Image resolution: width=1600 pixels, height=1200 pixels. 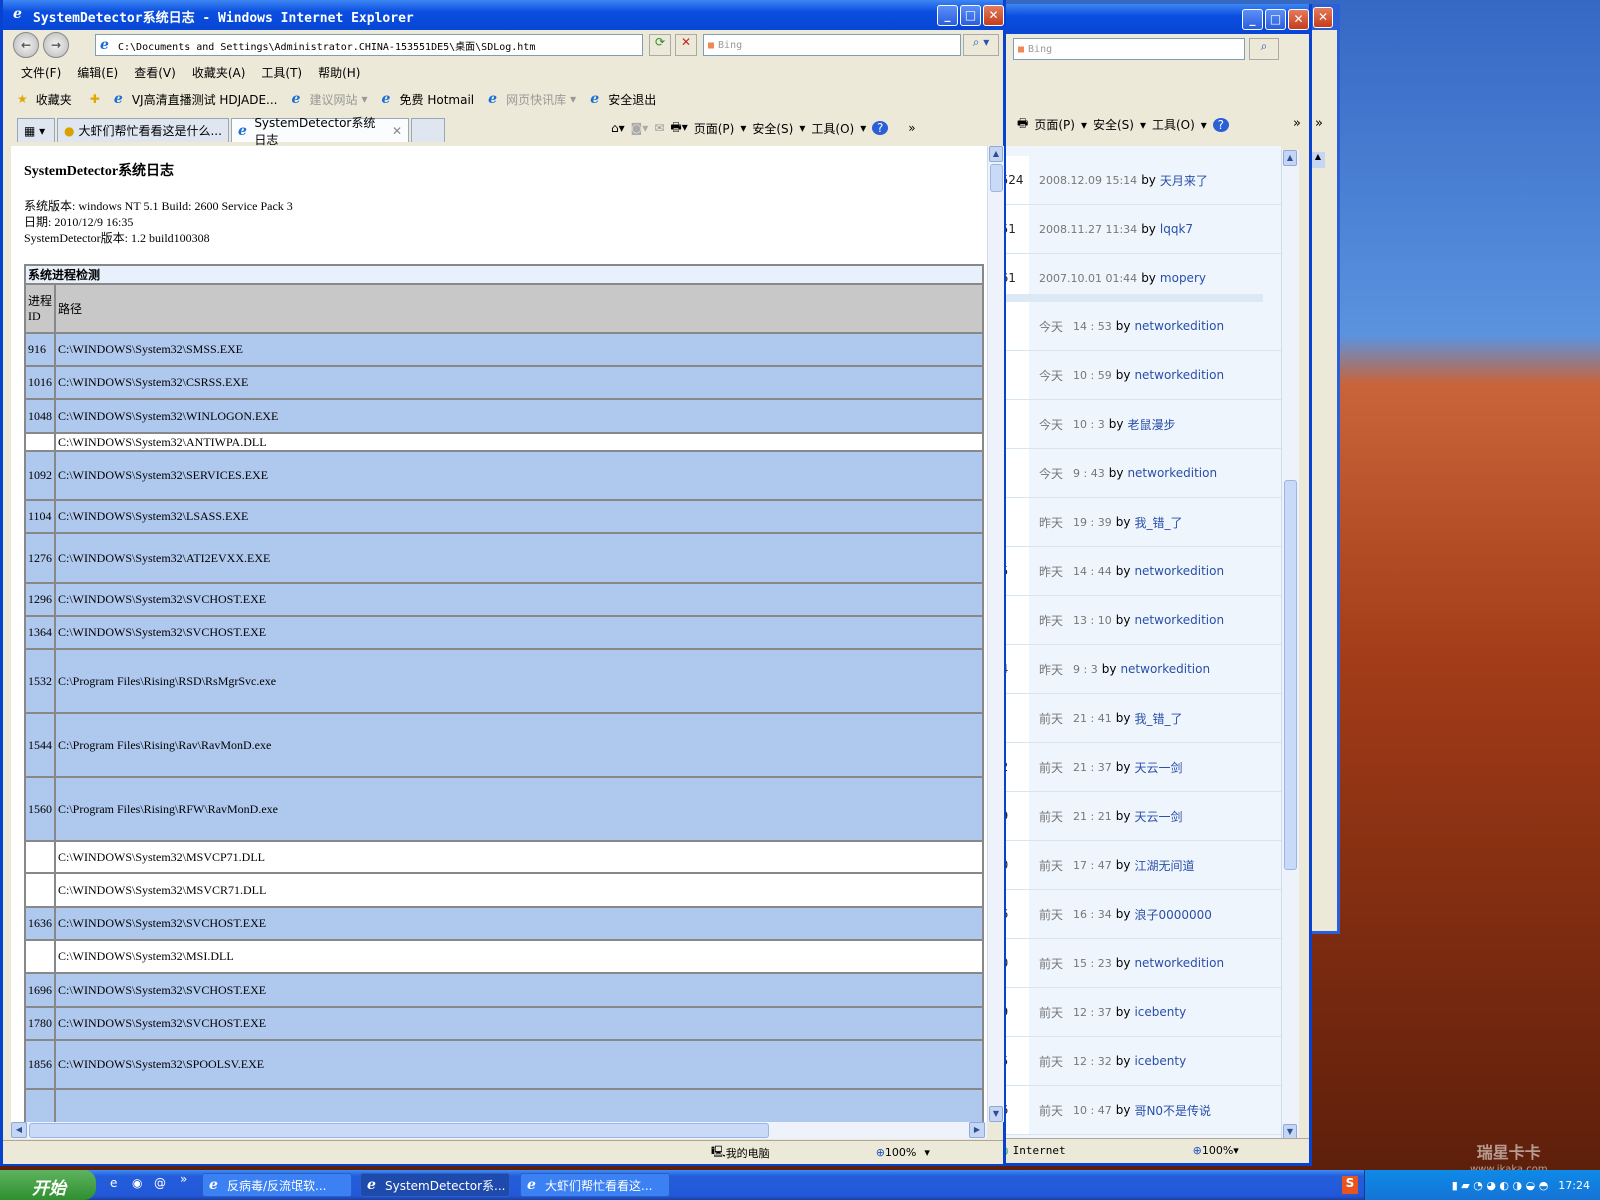 I want to click on favorite-link: e 免费 Hotmail, so click(x=428, y=99).